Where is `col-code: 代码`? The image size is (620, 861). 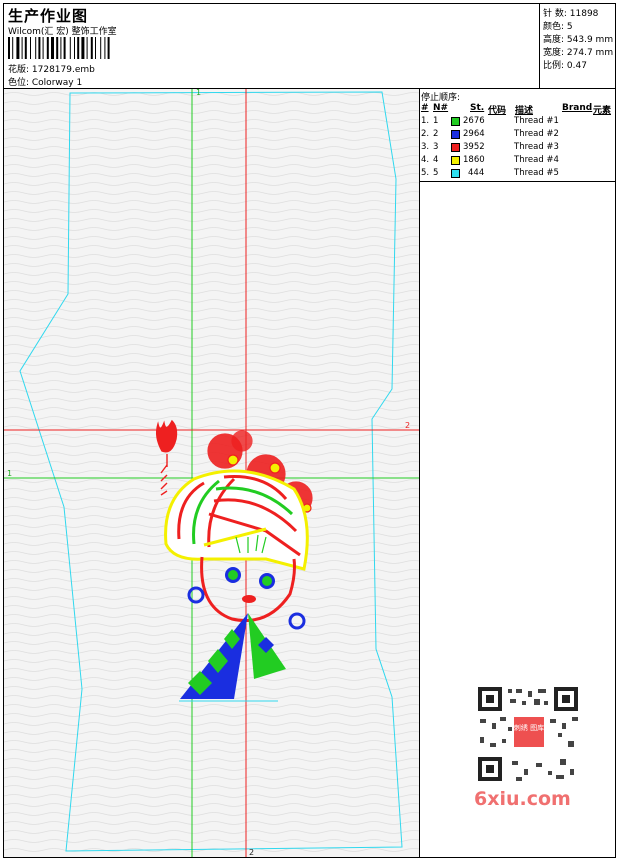
col-code: 代码 is located at coordinates (497, 111).